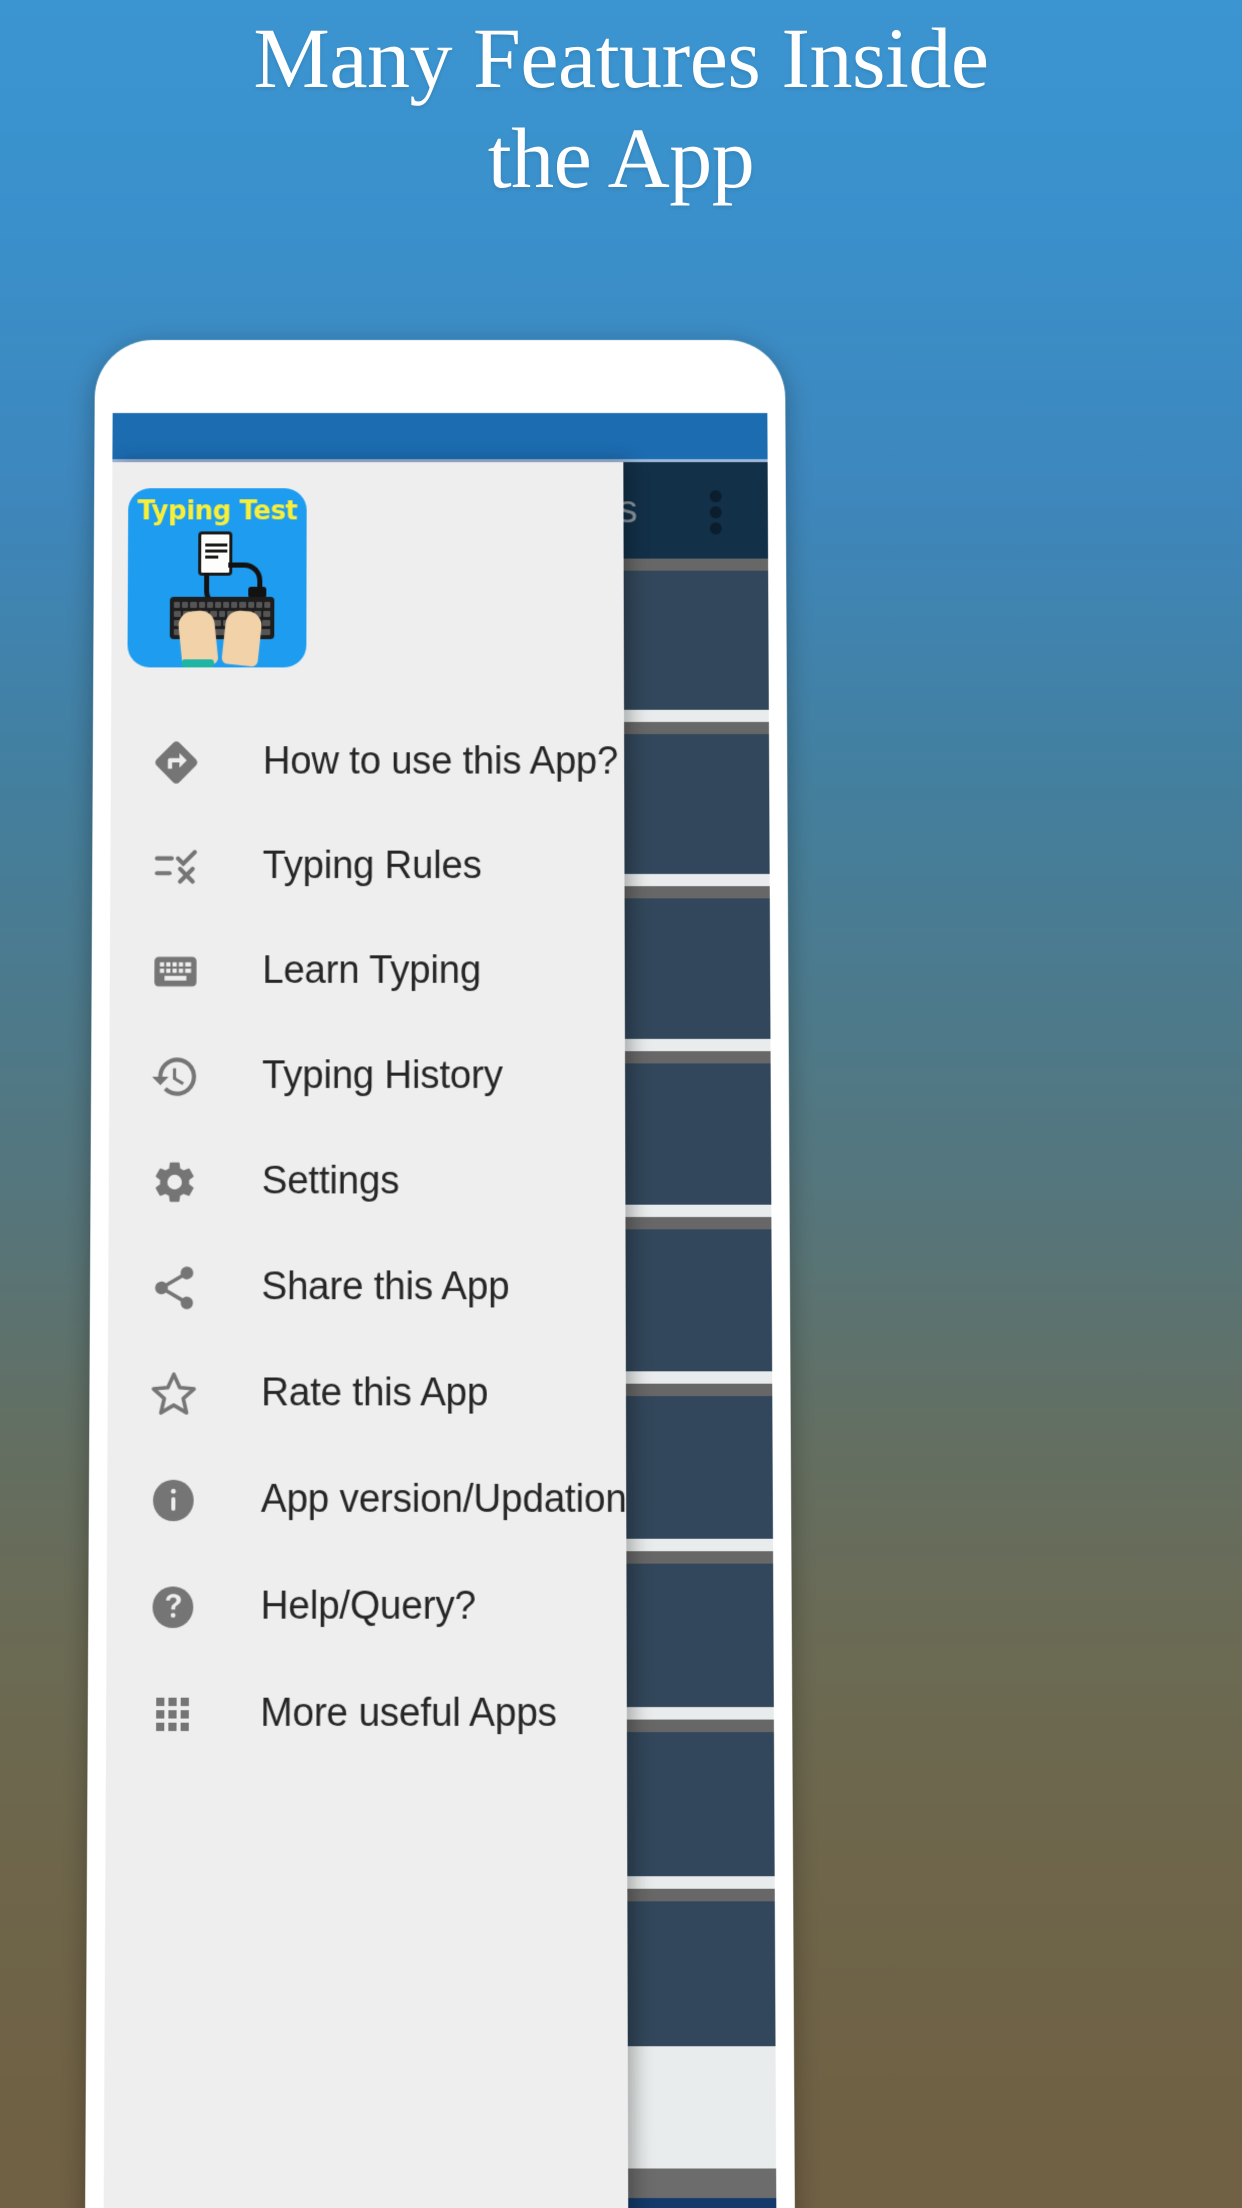 The height and width of the screenshot is (2208, 1242). I want to click on help-circle-icon, so click(172, 1607).